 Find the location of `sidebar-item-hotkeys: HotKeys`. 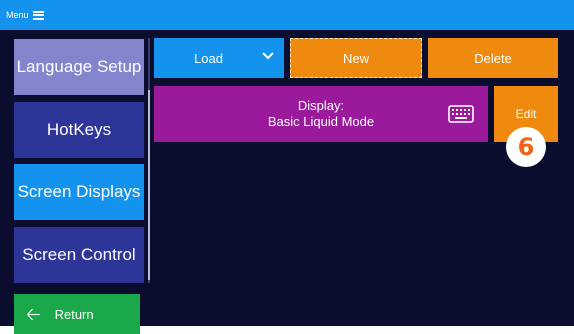

sidebar-item-hotkeys: HotKeys is located at coordinates (79, 130).